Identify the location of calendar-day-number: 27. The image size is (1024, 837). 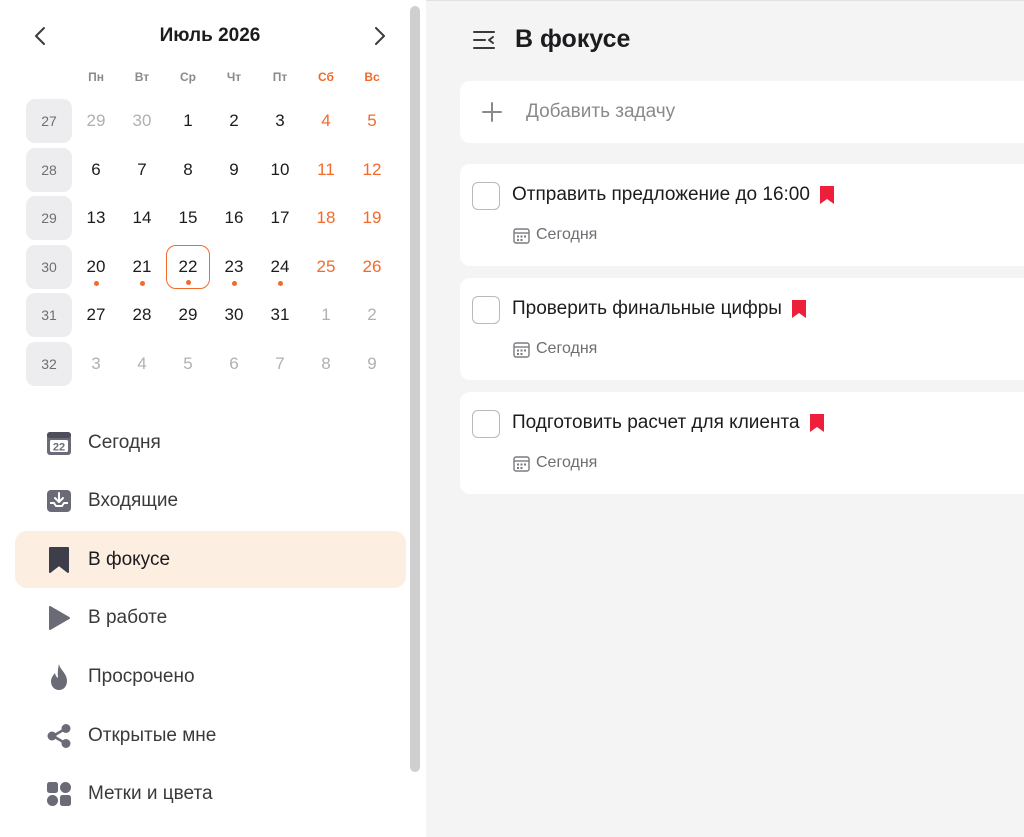
(96, 315).